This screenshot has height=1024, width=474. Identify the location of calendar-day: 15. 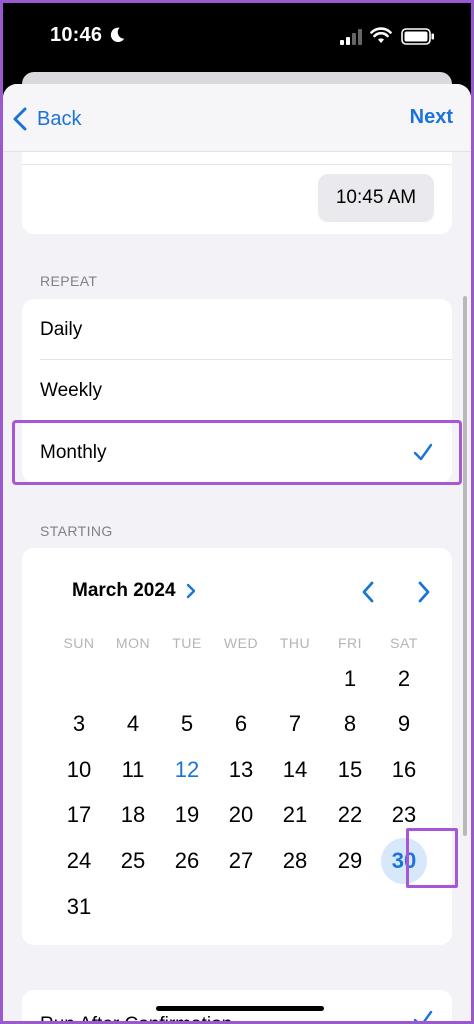
(350, 770).